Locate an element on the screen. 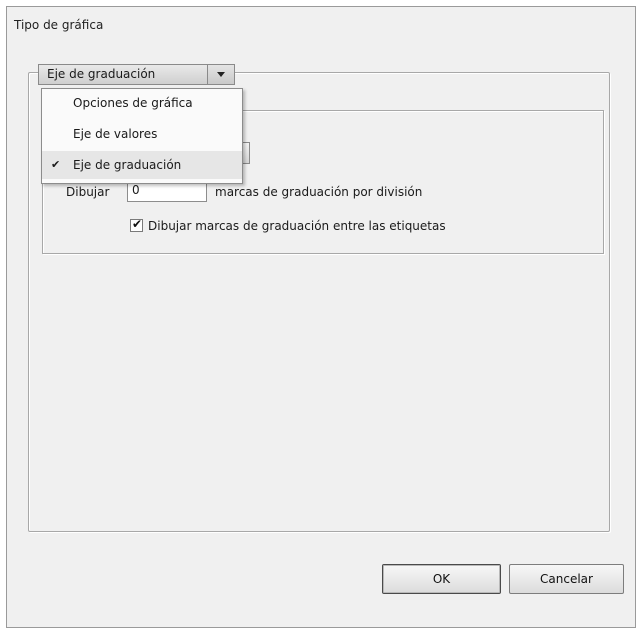 This screenshot has width=641, height=635. section-dropdown: Eje de graduación is located at coordinates (136, 74).